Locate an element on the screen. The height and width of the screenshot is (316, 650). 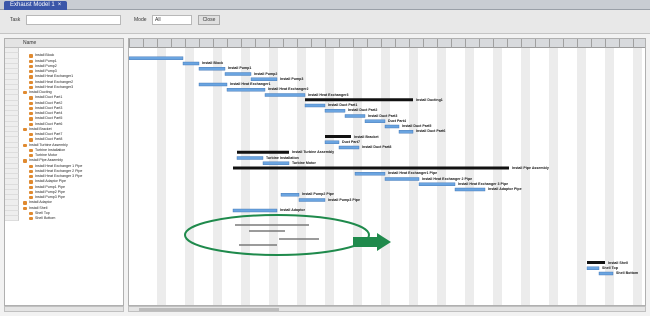
move-arrow is located at coordinates (372, 242).